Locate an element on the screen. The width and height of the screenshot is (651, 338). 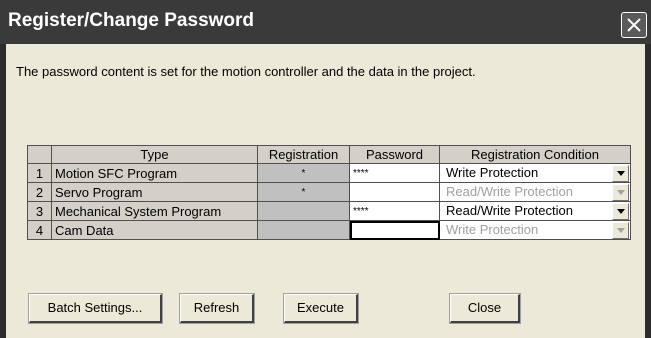
close-button: Close is located at coordinates (485, 308).